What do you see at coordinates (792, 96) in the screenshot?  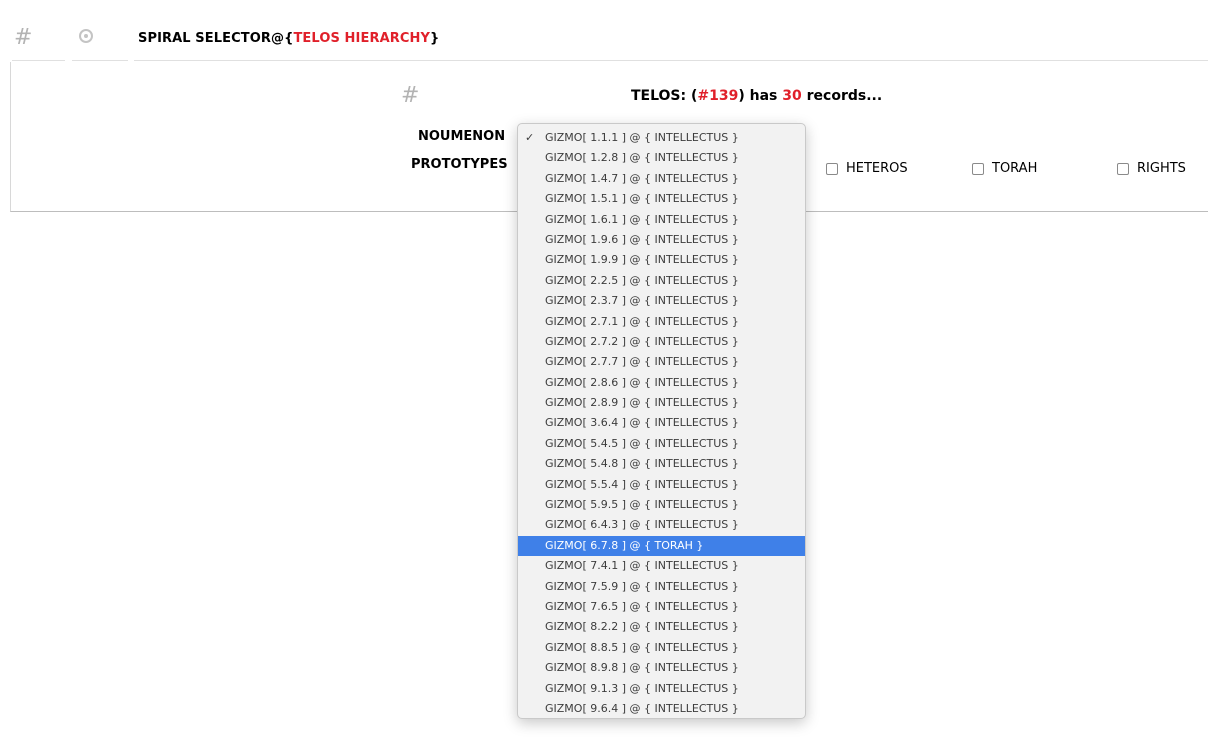 I see `telos-count: 30` at bounding box center [792, 96].